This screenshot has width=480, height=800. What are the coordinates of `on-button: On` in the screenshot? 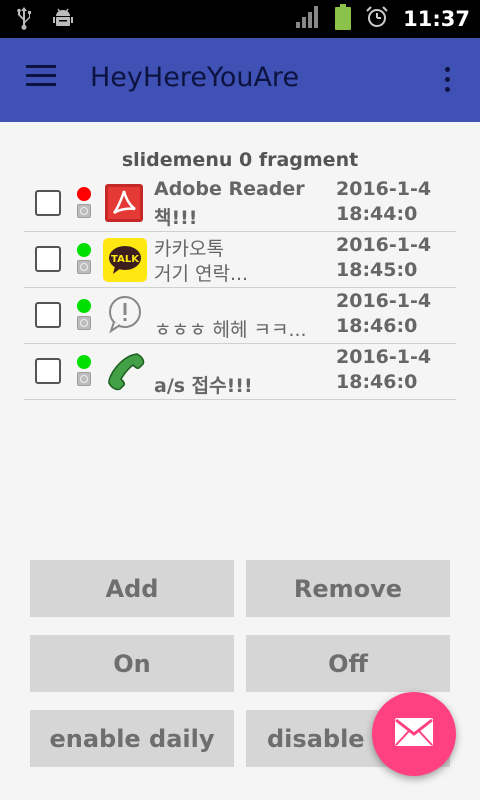 It's located at (132, 663).